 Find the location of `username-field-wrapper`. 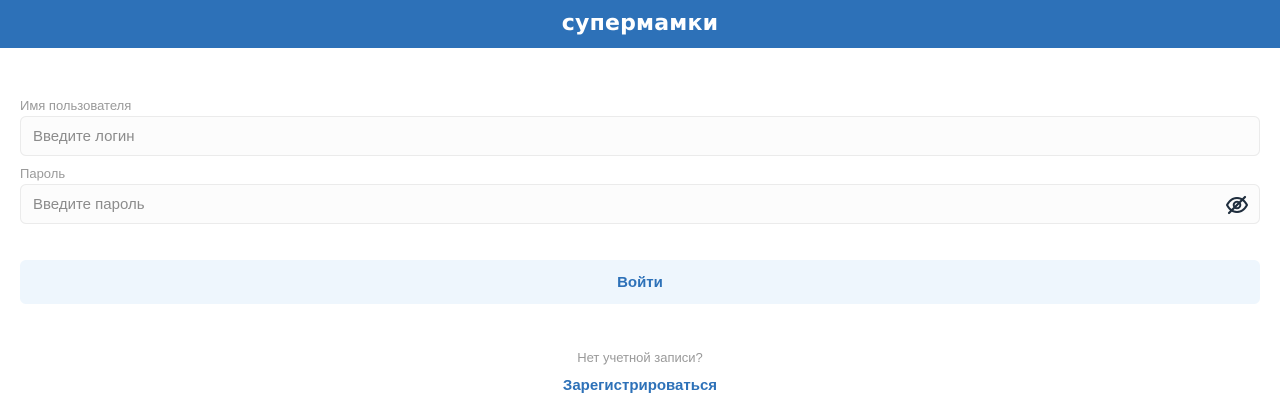

username-field-wrapper is located at coordinates (640, 136).